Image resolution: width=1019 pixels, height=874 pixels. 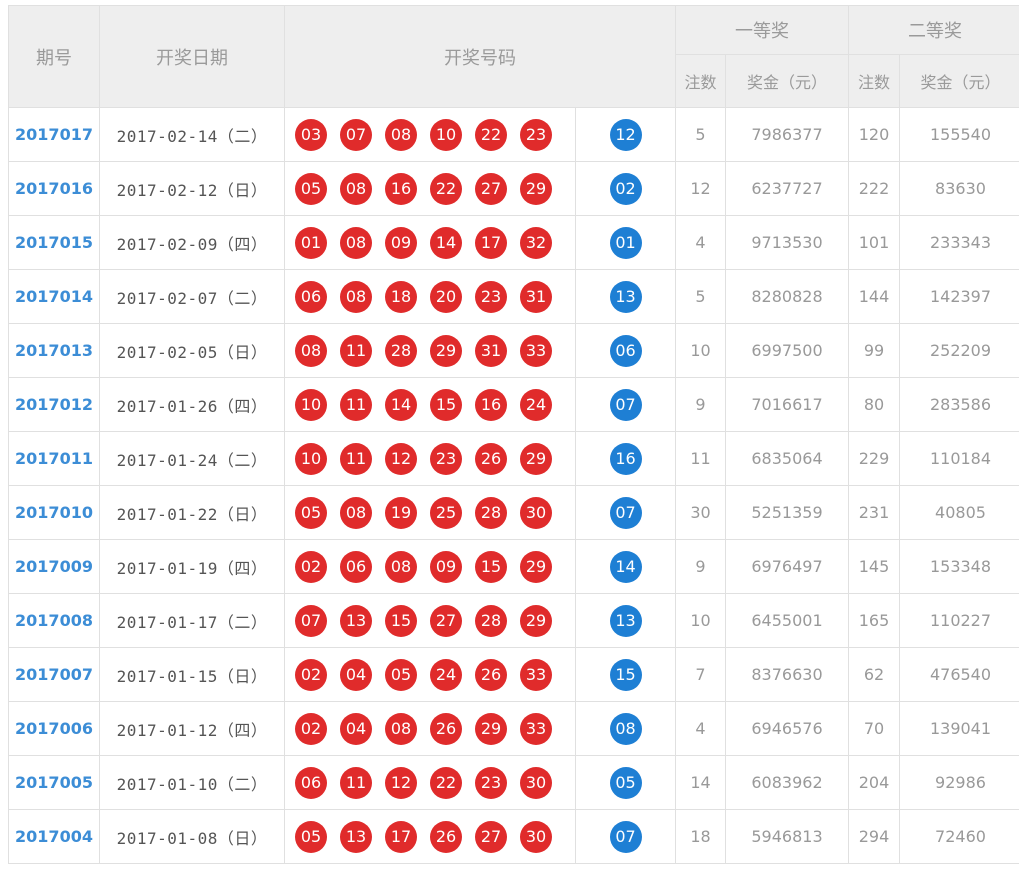 What do you see at coordinates (874, 81) in the screenshot?
I see `header-second-prize-count: 注数` at bounding box center [874, 81].